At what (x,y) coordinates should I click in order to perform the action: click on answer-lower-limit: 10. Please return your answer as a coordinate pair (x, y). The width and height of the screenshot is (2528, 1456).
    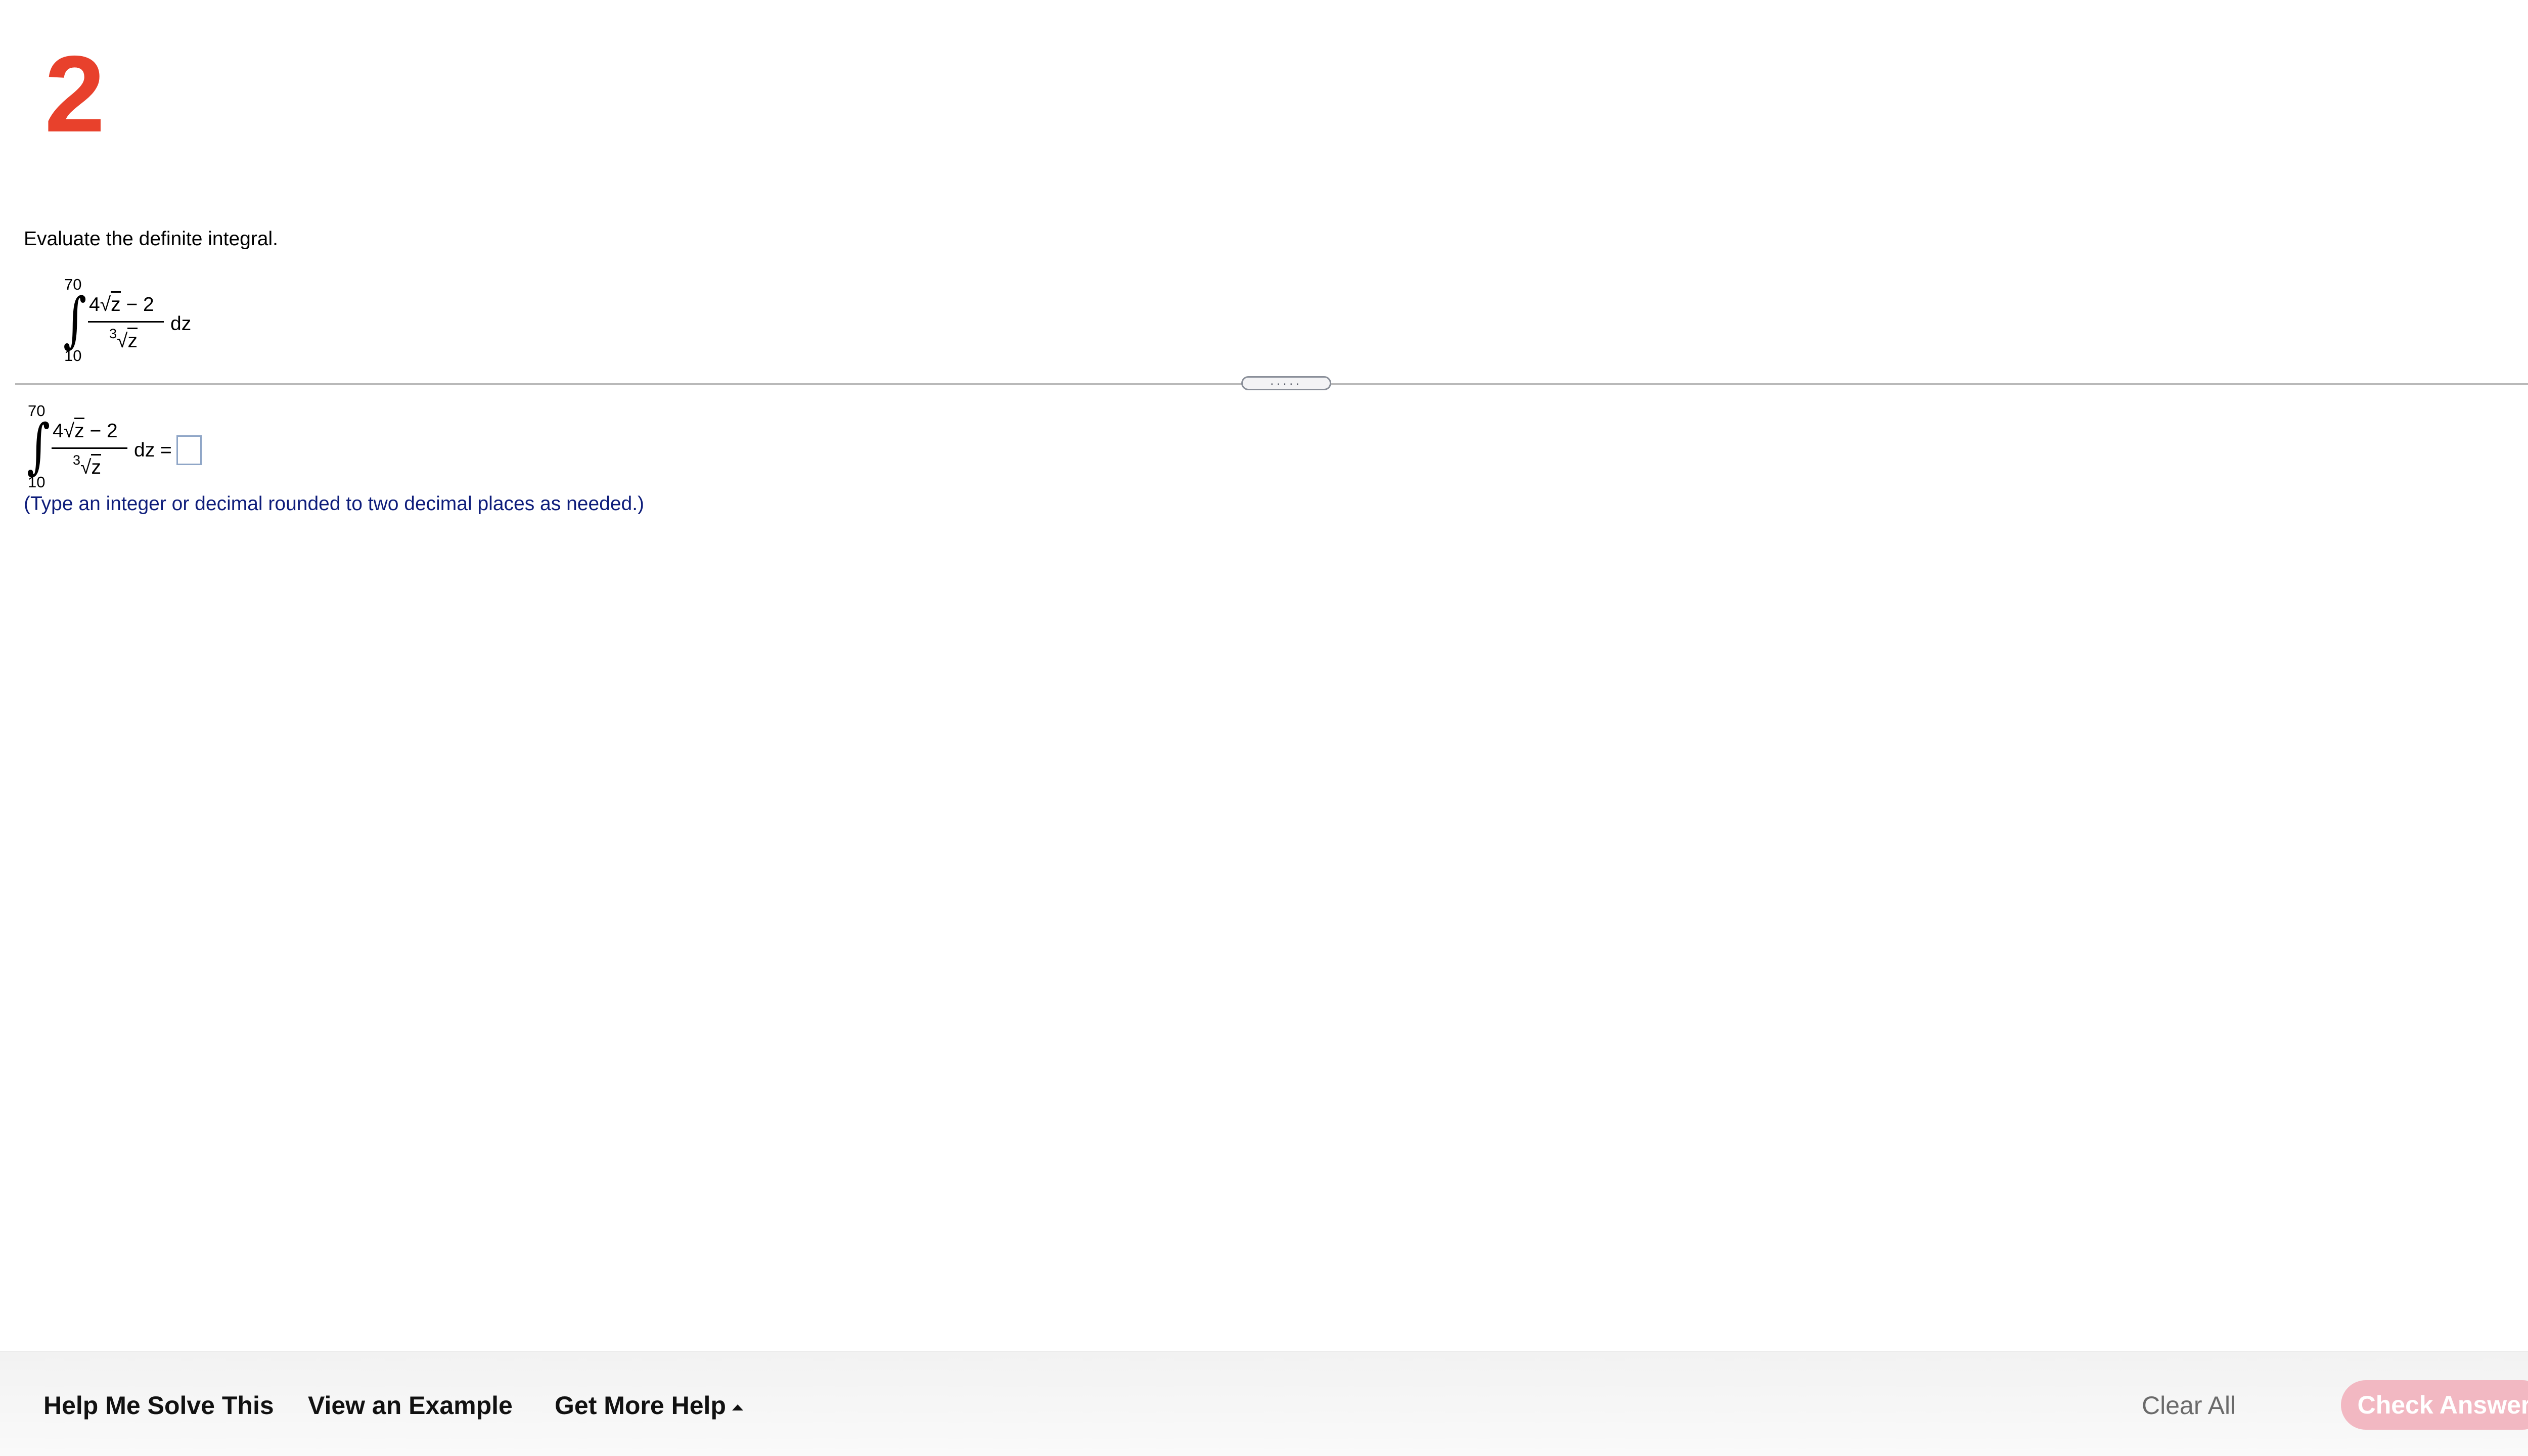
    Looking at the image, I should click on (37, 482).